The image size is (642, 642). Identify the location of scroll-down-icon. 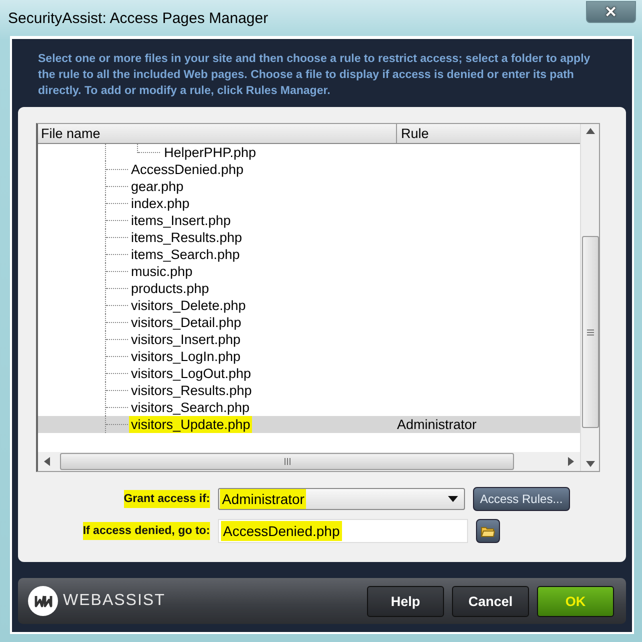
(590, 464).